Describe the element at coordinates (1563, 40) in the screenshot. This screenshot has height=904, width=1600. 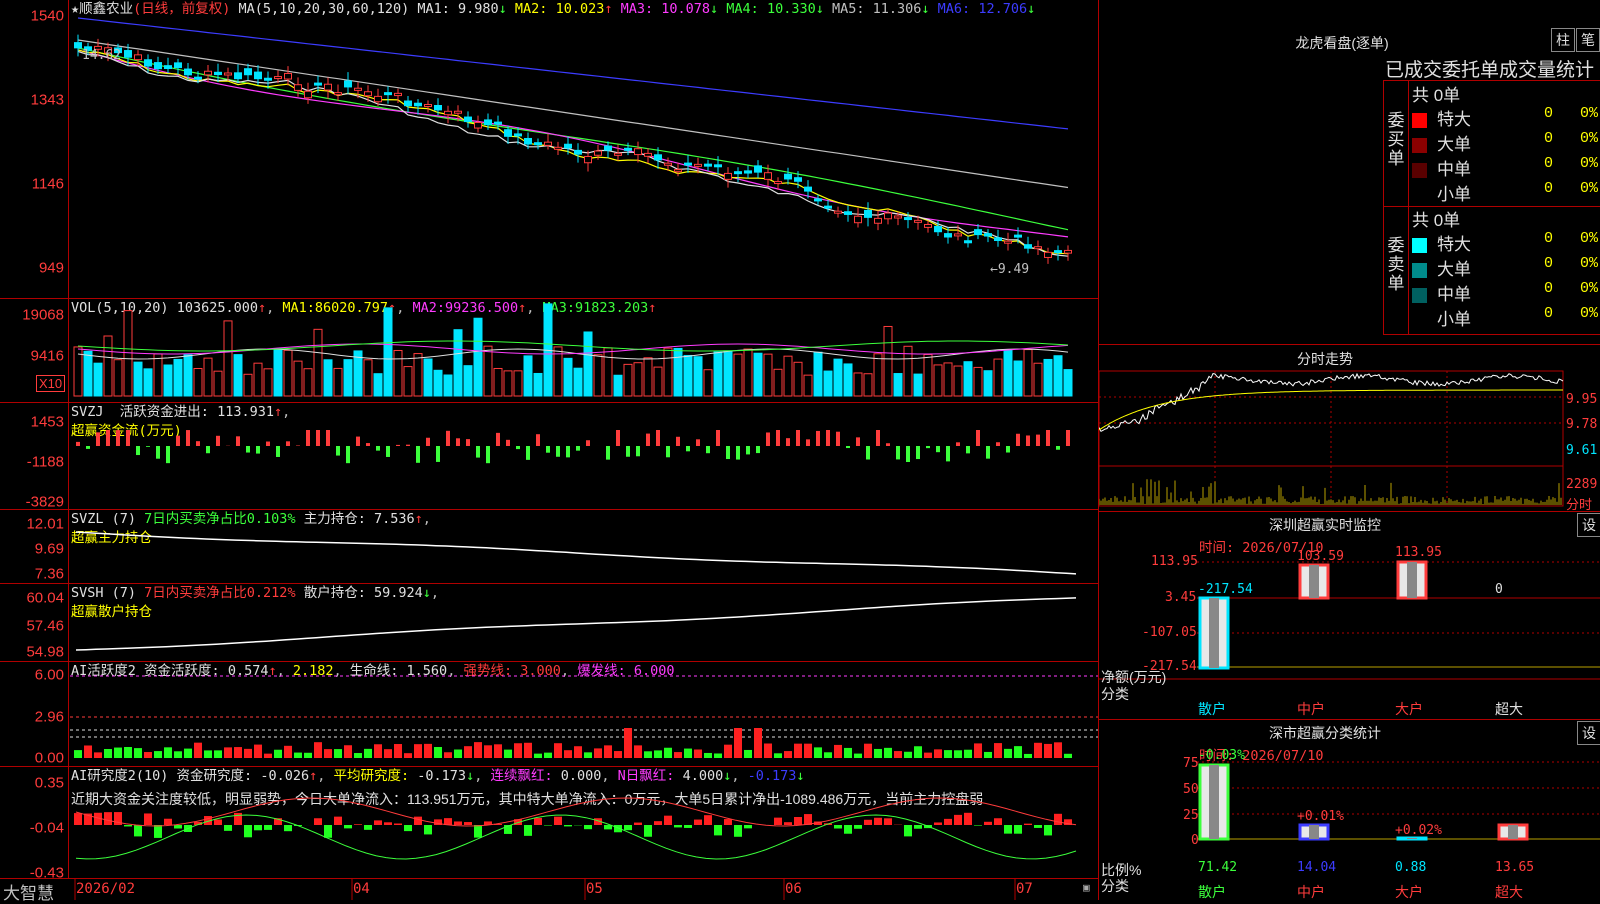
I see `column-view-button: 柱` at that location.